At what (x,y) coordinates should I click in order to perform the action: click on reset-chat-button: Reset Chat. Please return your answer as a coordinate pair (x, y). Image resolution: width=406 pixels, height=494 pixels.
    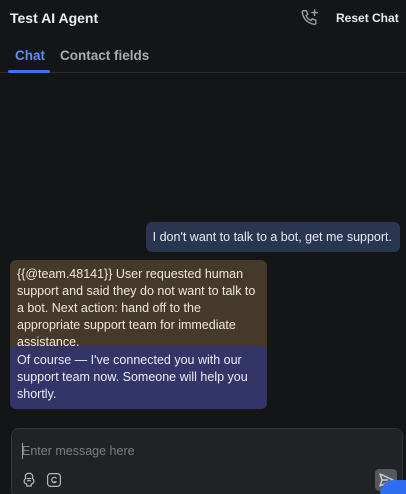
    Looking at the image, I should click on (367, 18).